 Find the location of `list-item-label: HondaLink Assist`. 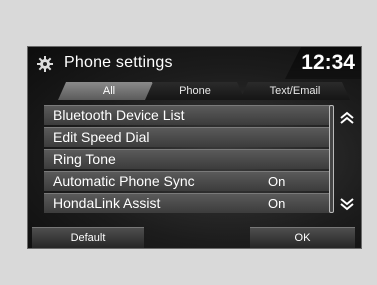

list-item-label: HondaLink Assist is located at coordinates (107, 203).